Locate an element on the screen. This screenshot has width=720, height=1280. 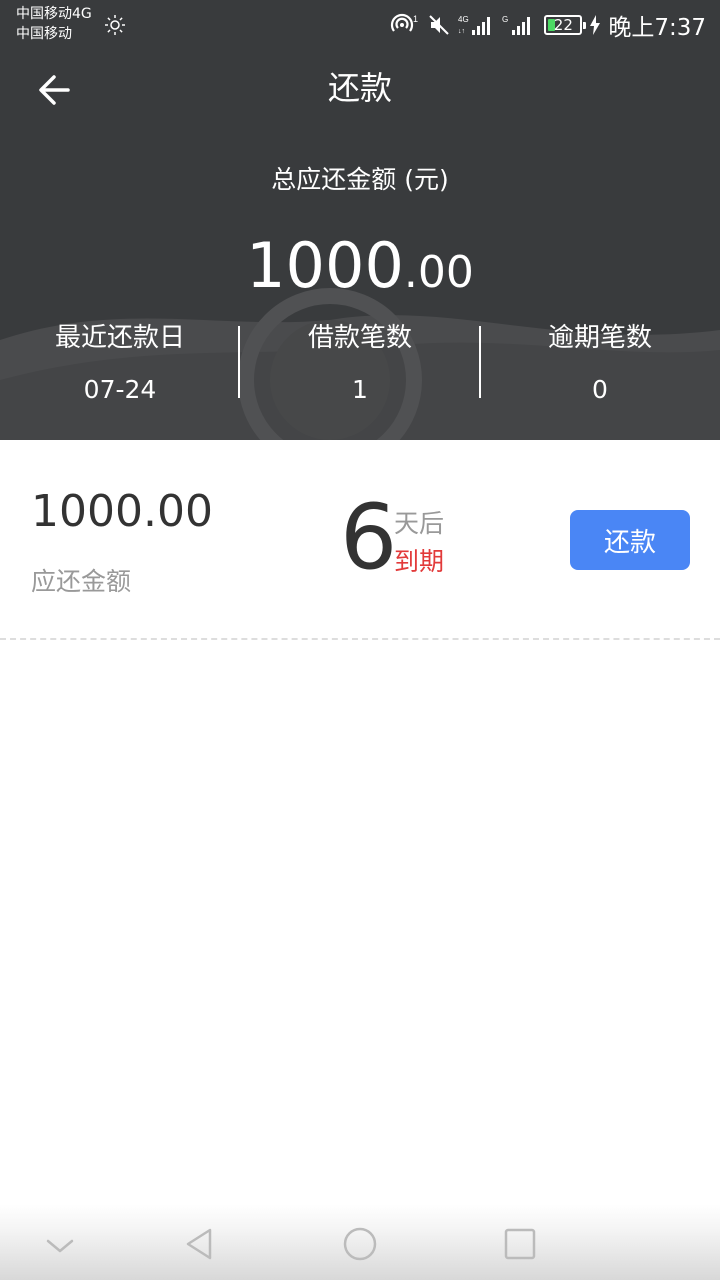
charging-icon is located at coordinates (595, 25).